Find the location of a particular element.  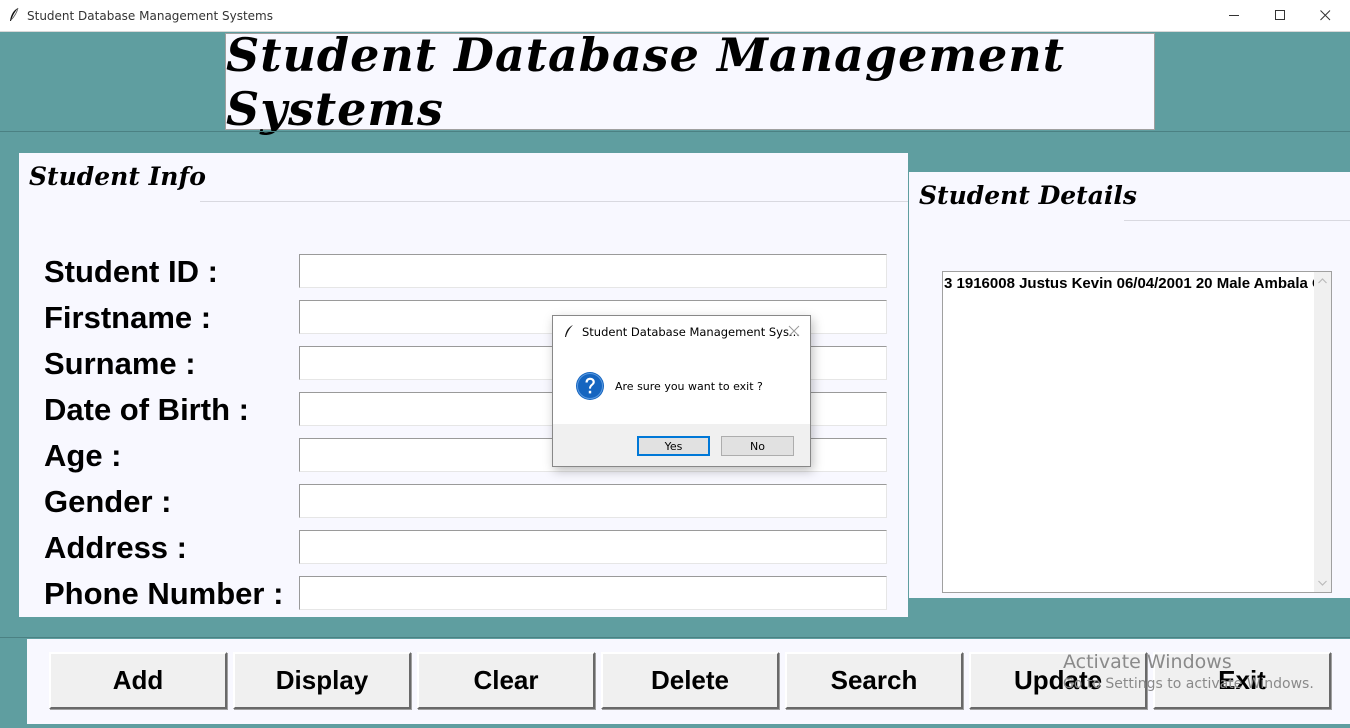

firstname-label: Firstname : is located at coordinates (128, 317).